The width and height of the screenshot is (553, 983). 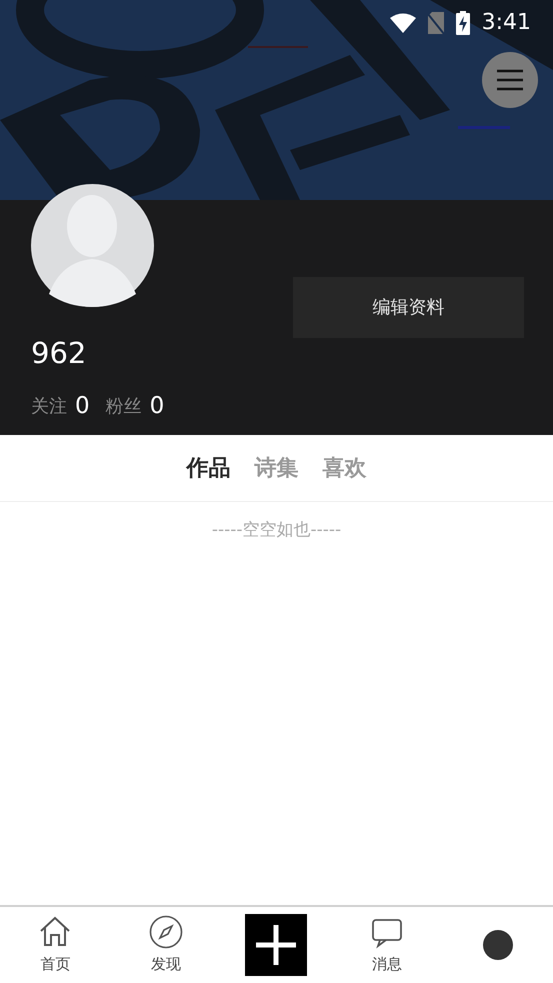 I want to click on plus-icon, so click(x=276, y=945).